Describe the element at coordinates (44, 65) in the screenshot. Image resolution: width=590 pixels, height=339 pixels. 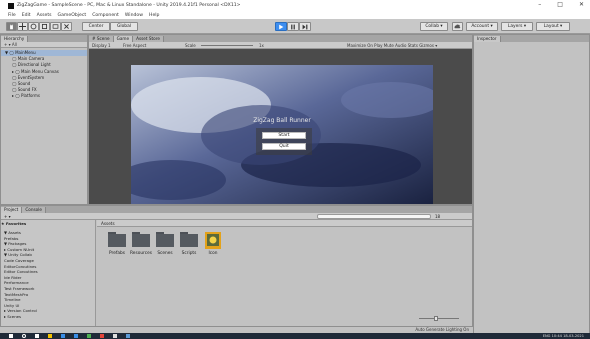
I see `hierarchy-item: ◯ Directional Light` at that location.